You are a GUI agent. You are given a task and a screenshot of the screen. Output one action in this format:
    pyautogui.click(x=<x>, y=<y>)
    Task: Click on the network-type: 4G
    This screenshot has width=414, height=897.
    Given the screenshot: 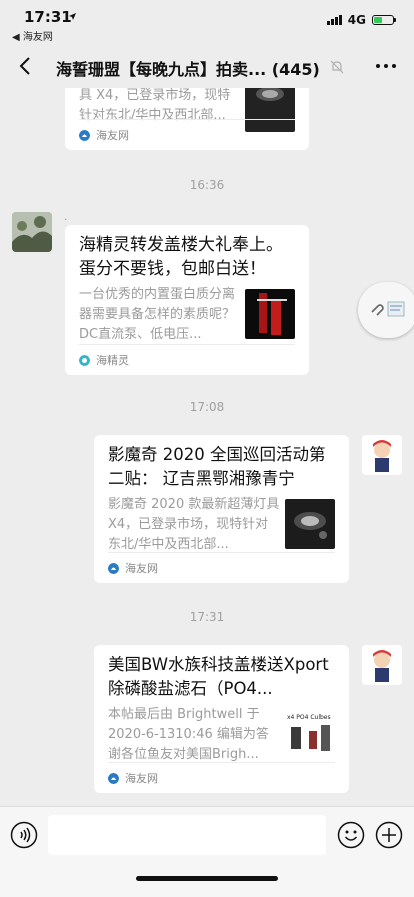 What is the action you would take?
    pyautogui.click(x=356, y=20)
    